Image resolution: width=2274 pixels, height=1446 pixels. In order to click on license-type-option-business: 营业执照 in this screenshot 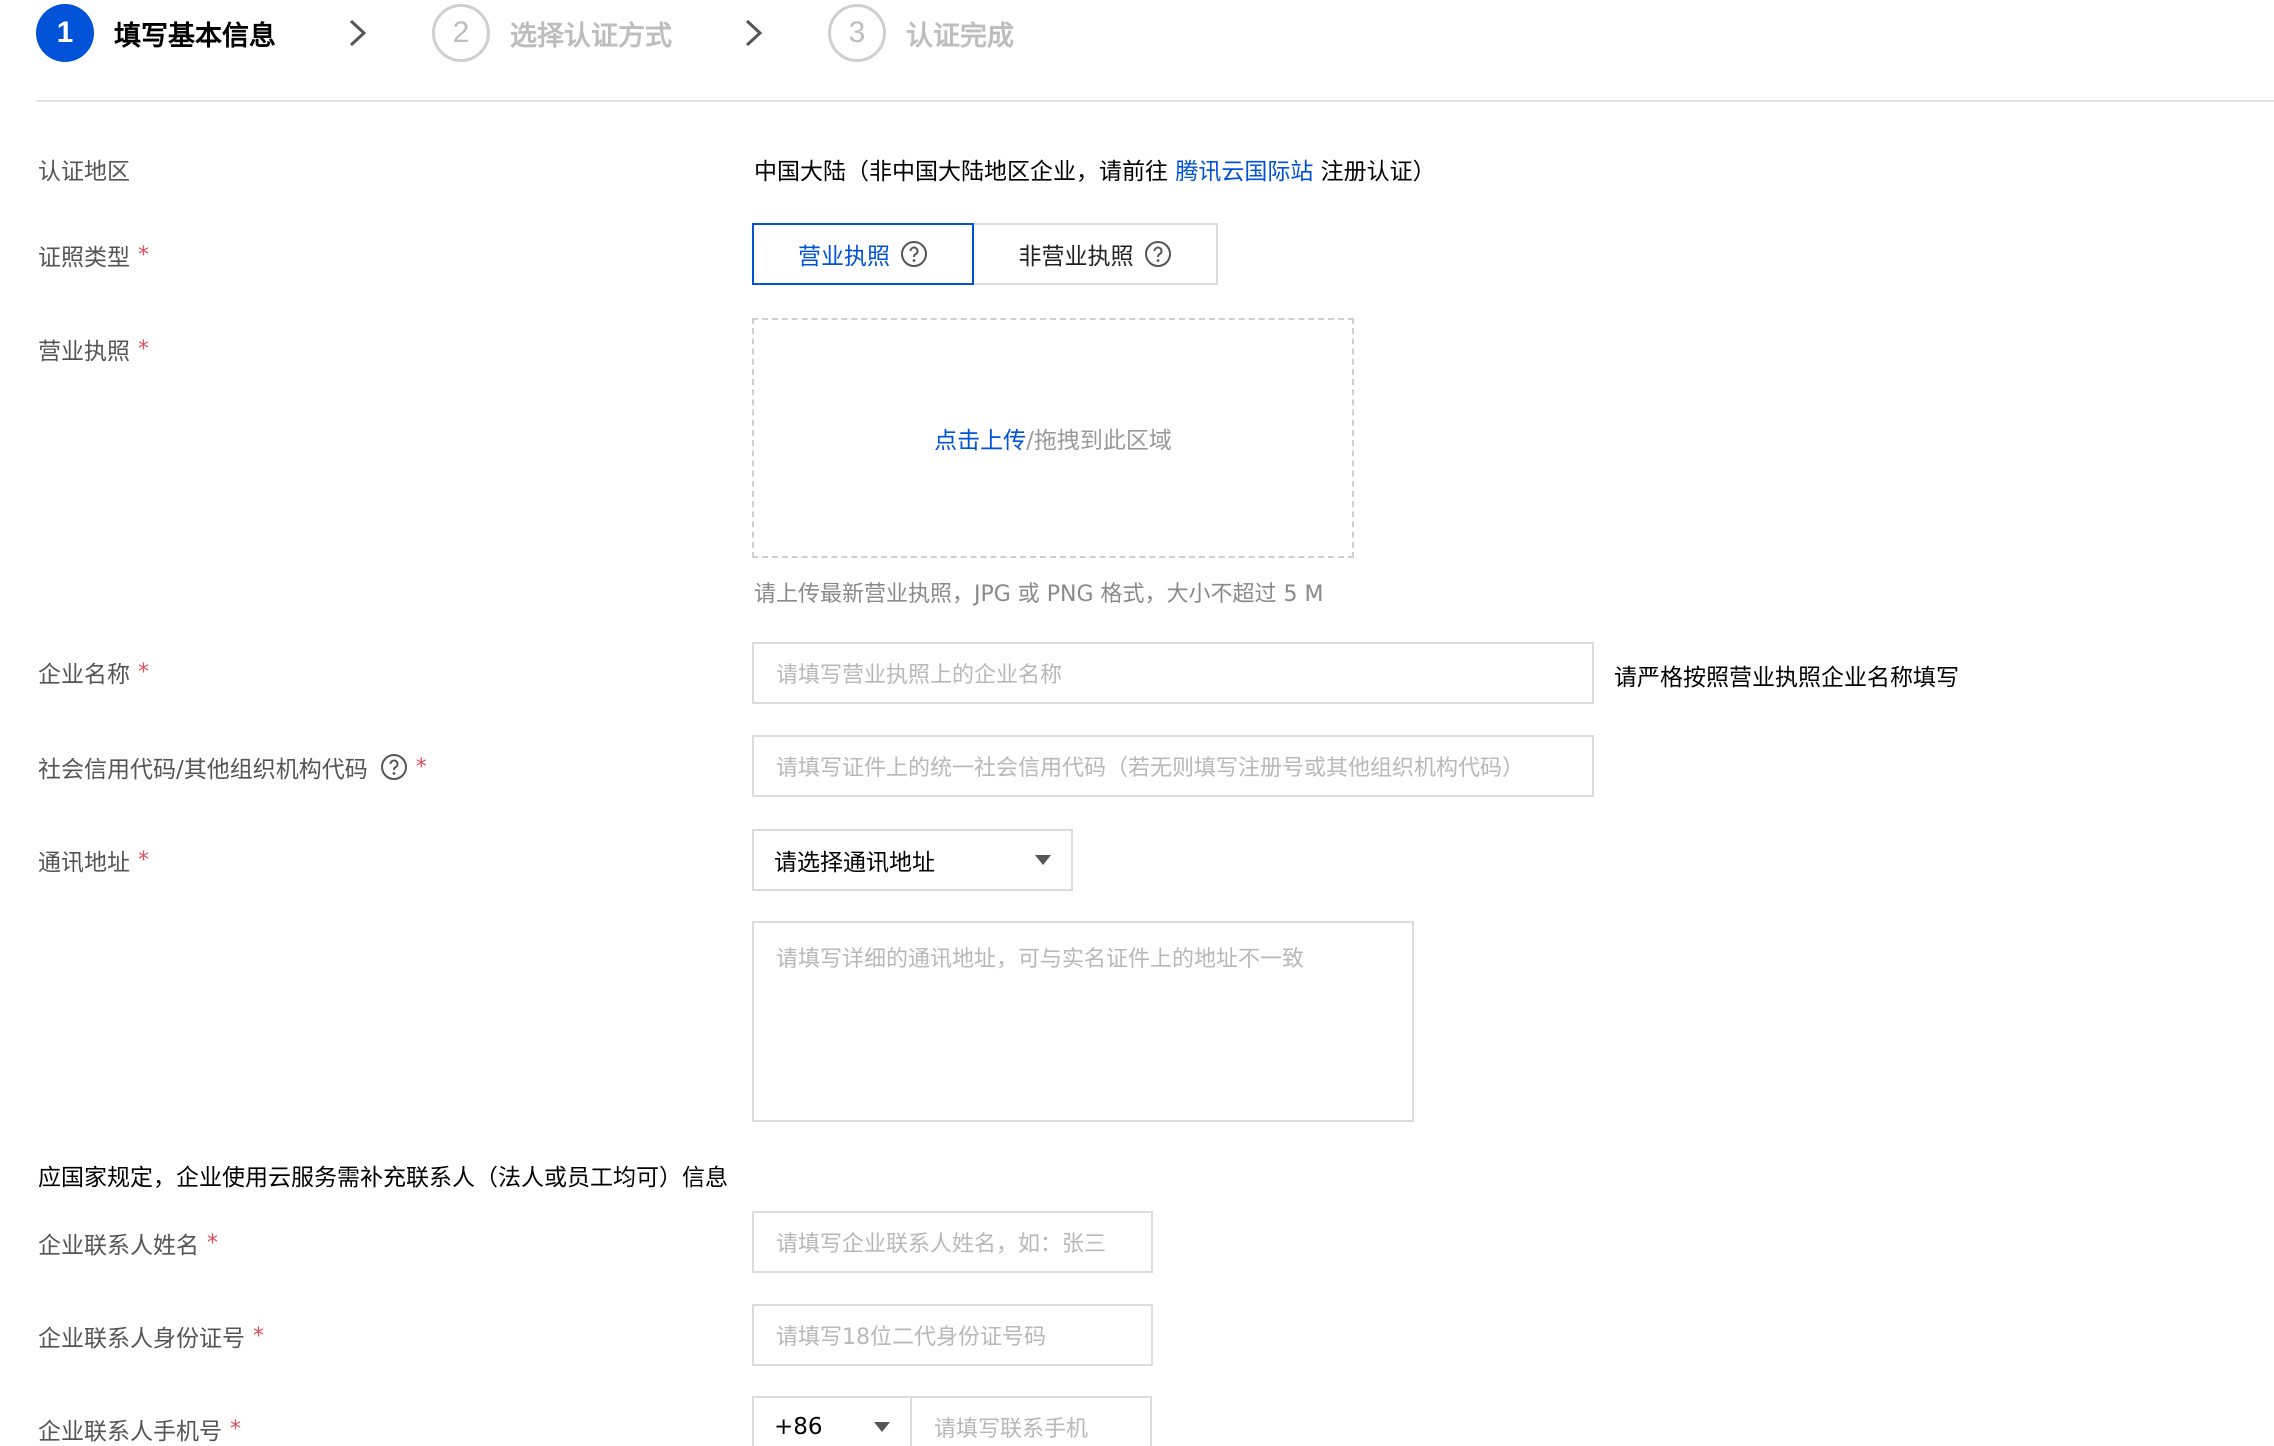, I will do `click(863, 254)`.